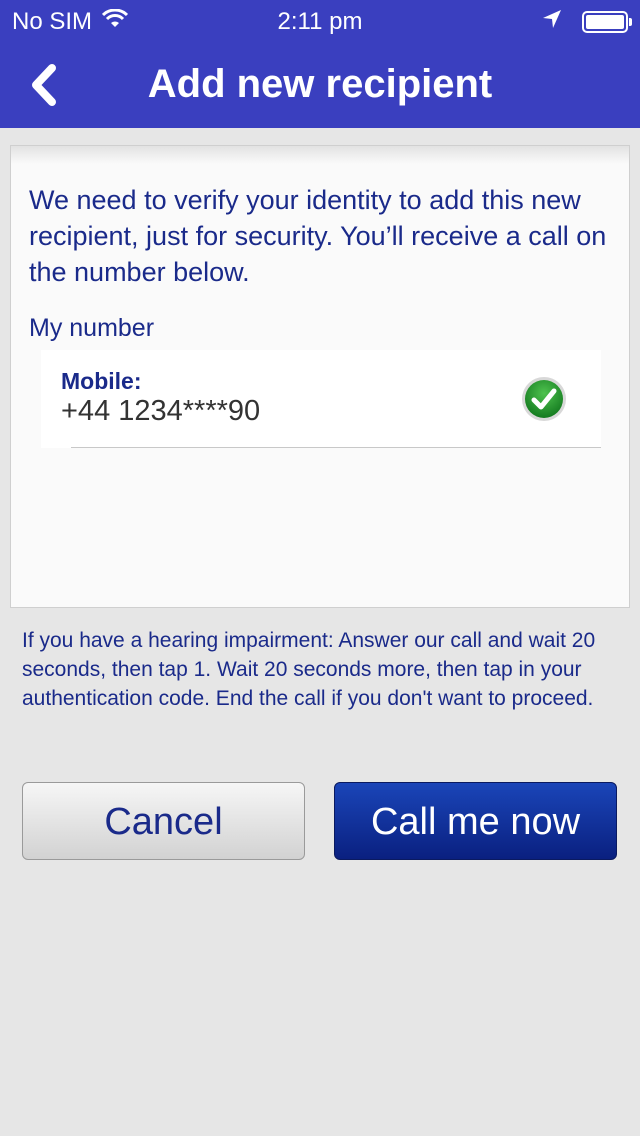  What do you see at coordinates (607, 22) in the screenshot?
I see `battery-icon` at bounding box center [607, 22].